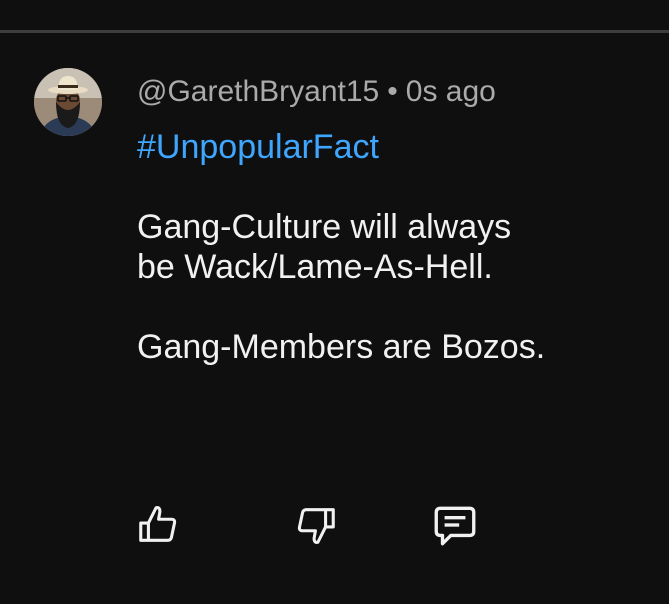  What do you see at coordinates (392, 147) in the screenshot?
I see `hashtag-link: #UnpopularFact` at bounding box center [392, 147].